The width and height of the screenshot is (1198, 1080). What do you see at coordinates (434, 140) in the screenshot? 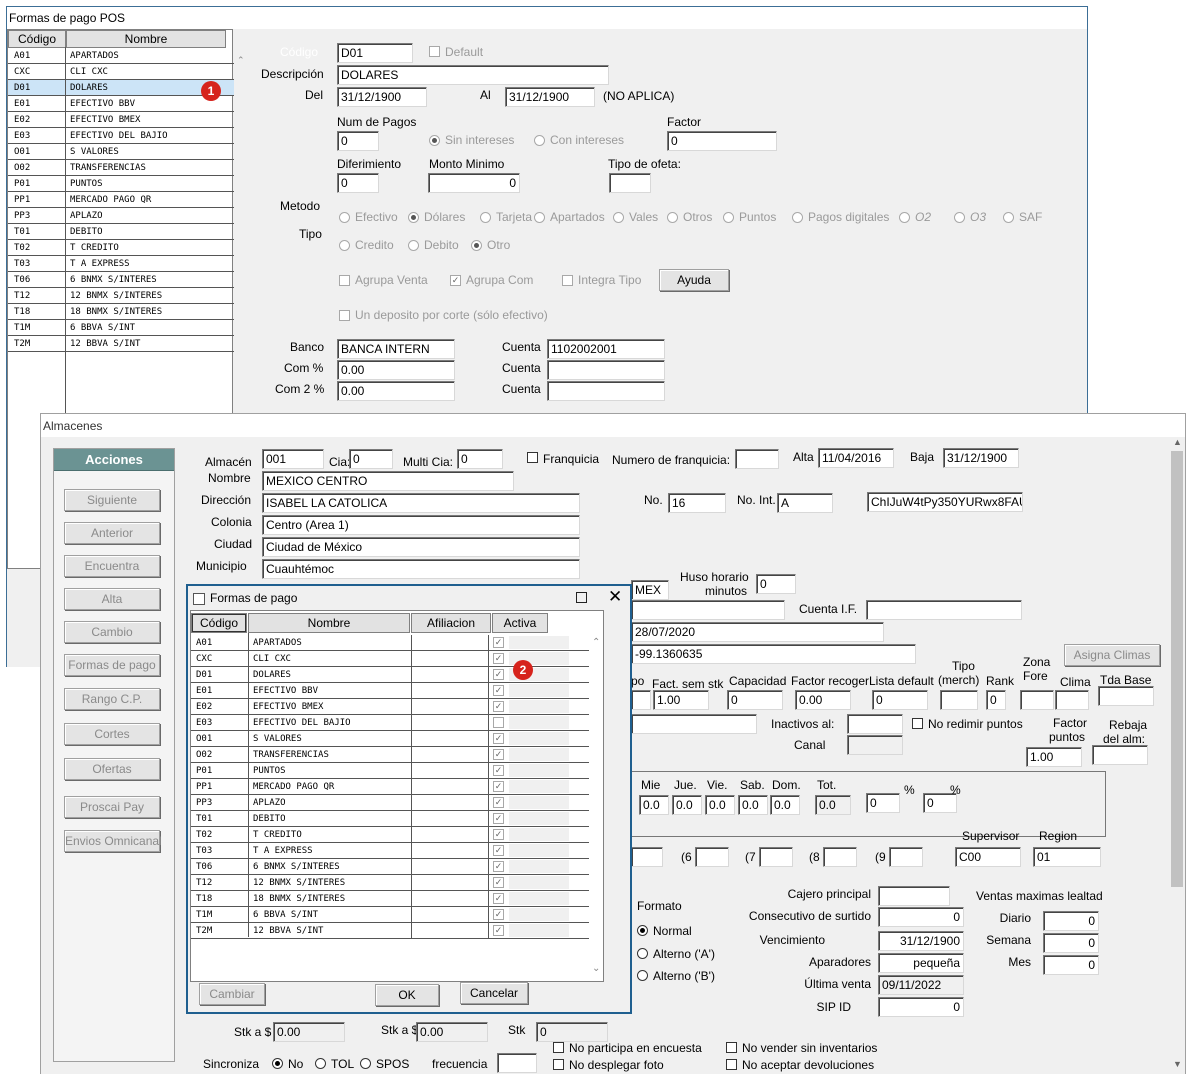
I see `sin-intereses-radio` at bounding box center [434, 140].